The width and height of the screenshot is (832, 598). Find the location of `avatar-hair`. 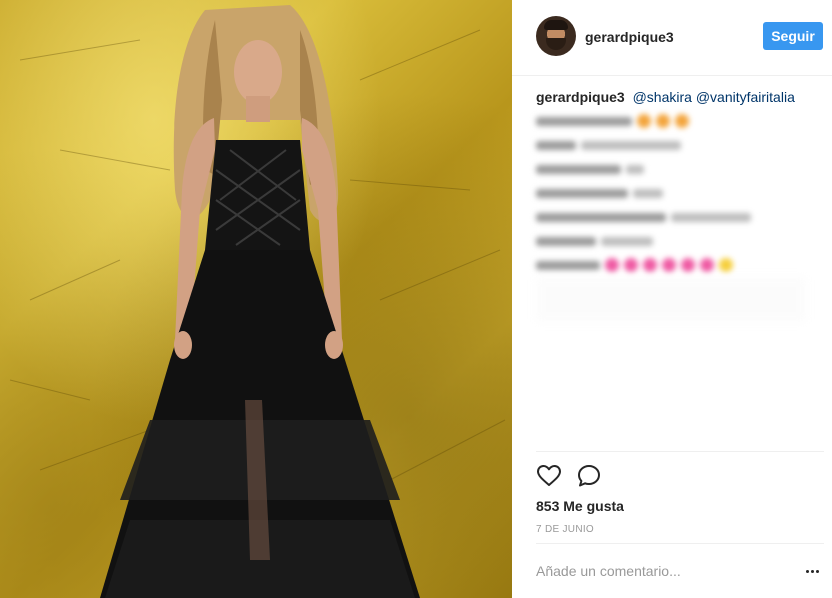

avatar-hair is located at coordinates (556, 25).